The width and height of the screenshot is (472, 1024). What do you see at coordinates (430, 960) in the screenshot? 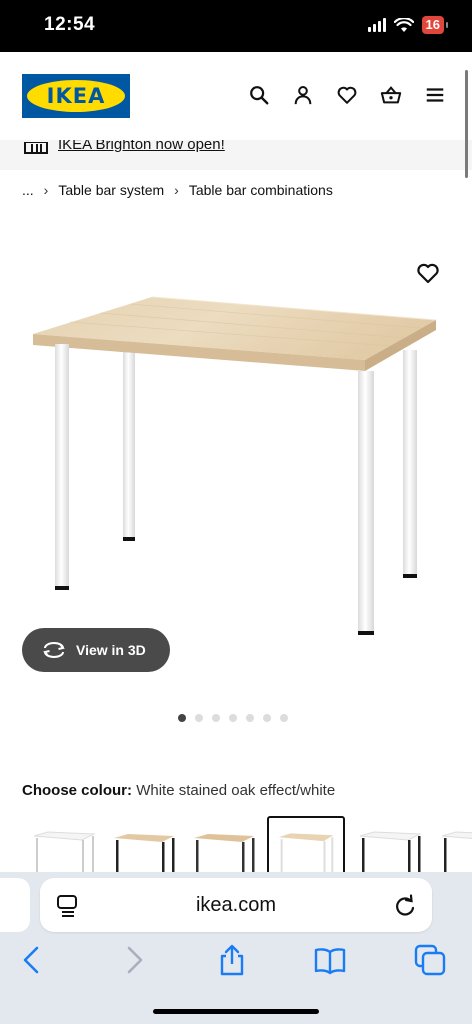
I see `tabs-icon` at bounding box center [430, 960].